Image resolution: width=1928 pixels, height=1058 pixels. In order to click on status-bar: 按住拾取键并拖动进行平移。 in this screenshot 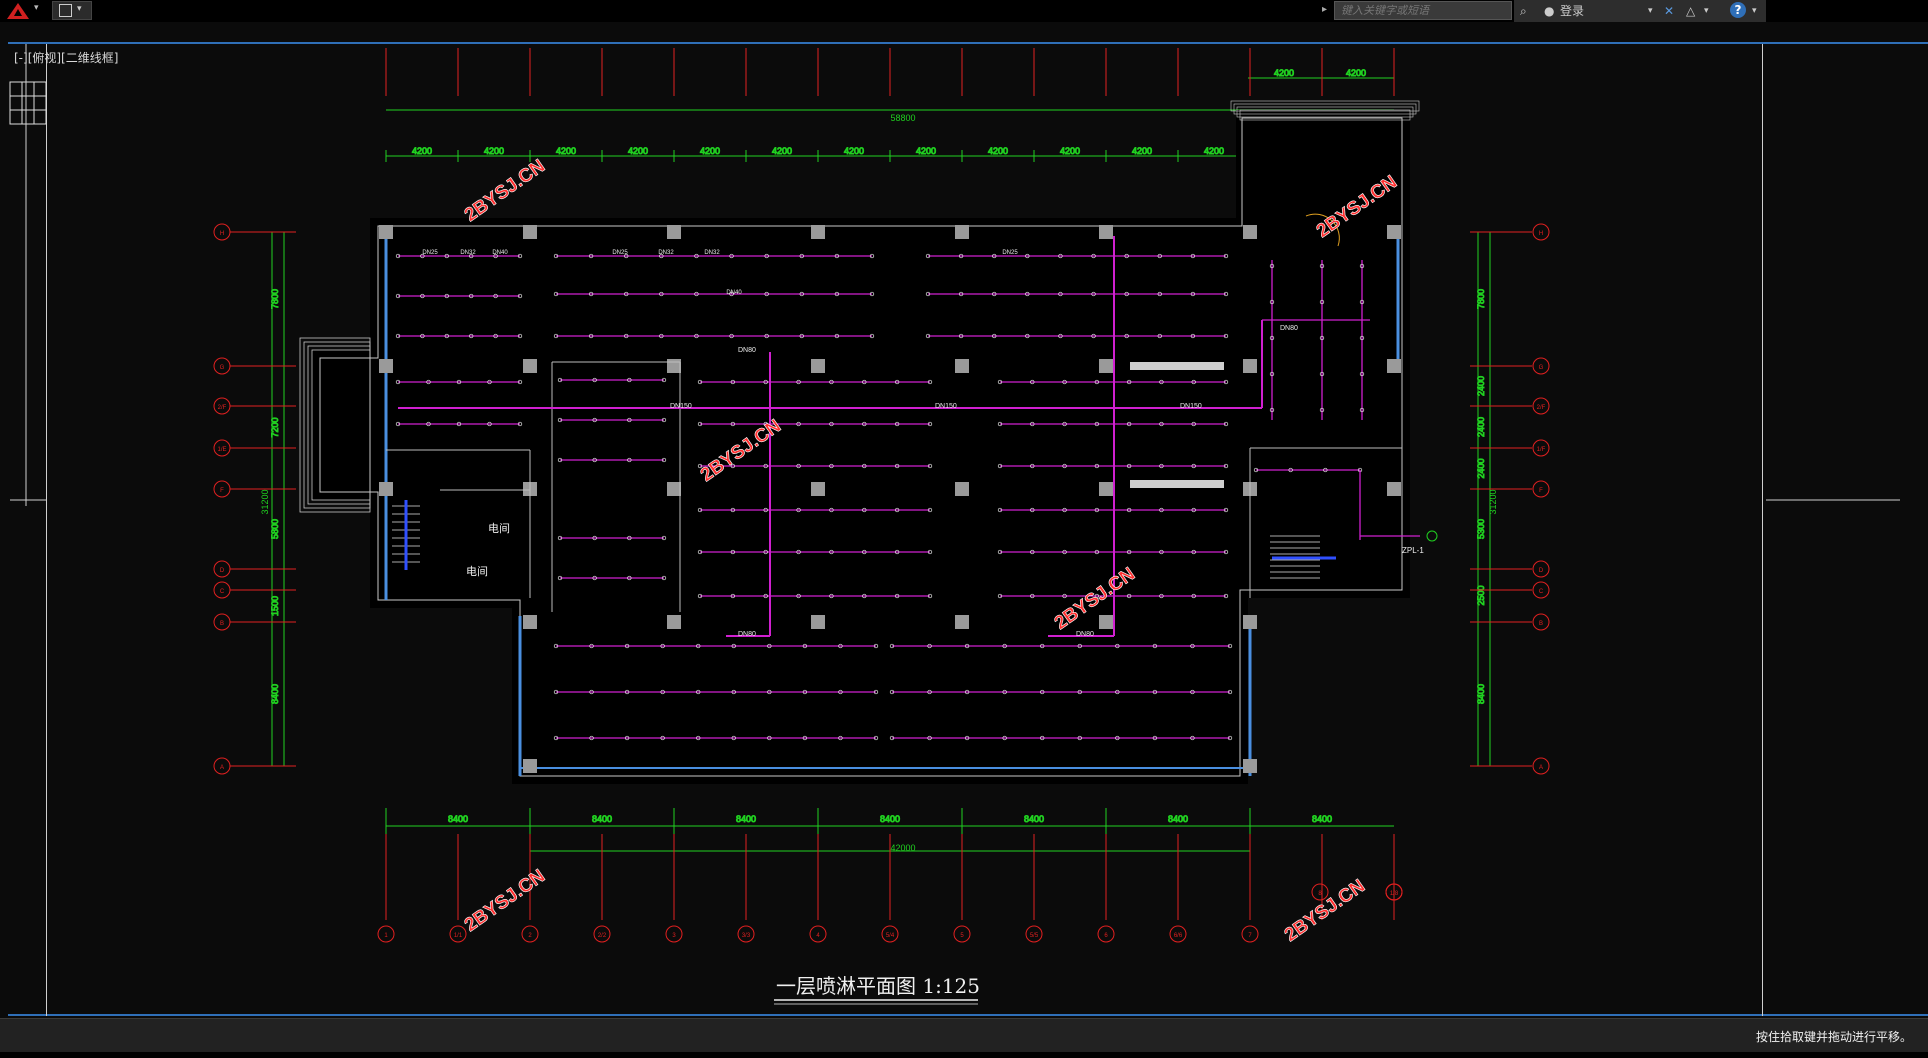, I will do `click(964, 1035)`.